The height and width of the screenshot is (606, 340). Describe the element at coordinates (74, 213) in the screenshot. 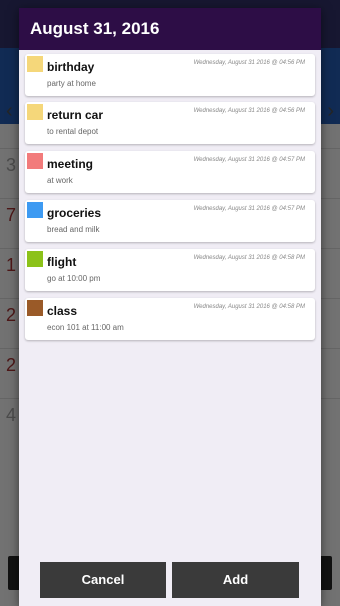

I see `event-title: groceries` at that location.